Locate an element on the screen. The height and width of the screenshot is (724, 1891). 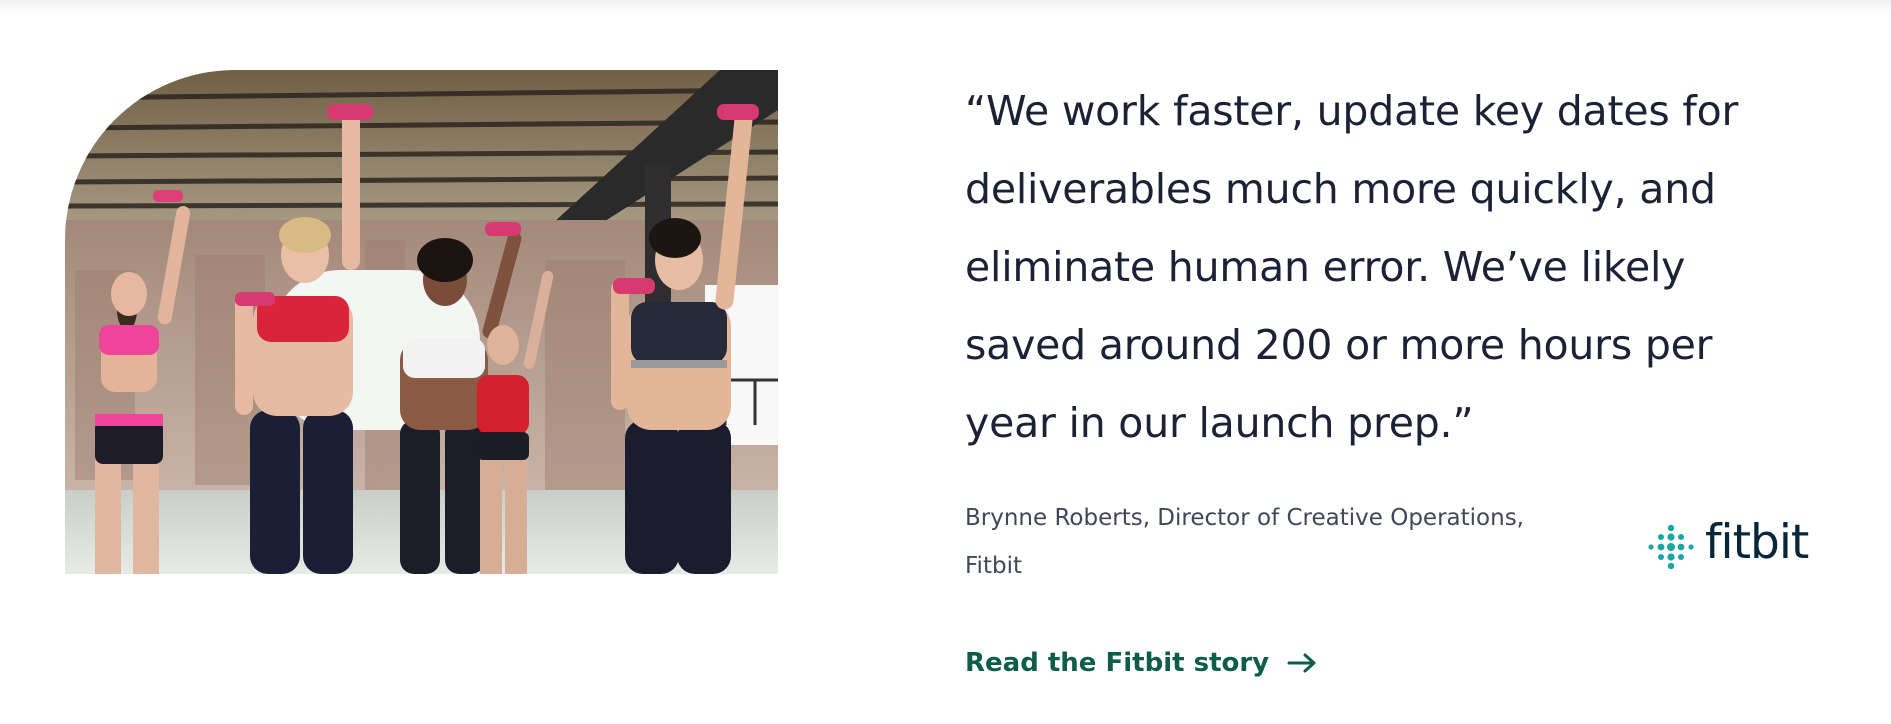
fitbit-wordmark: fitbit is located at coordinates (1757, 542).